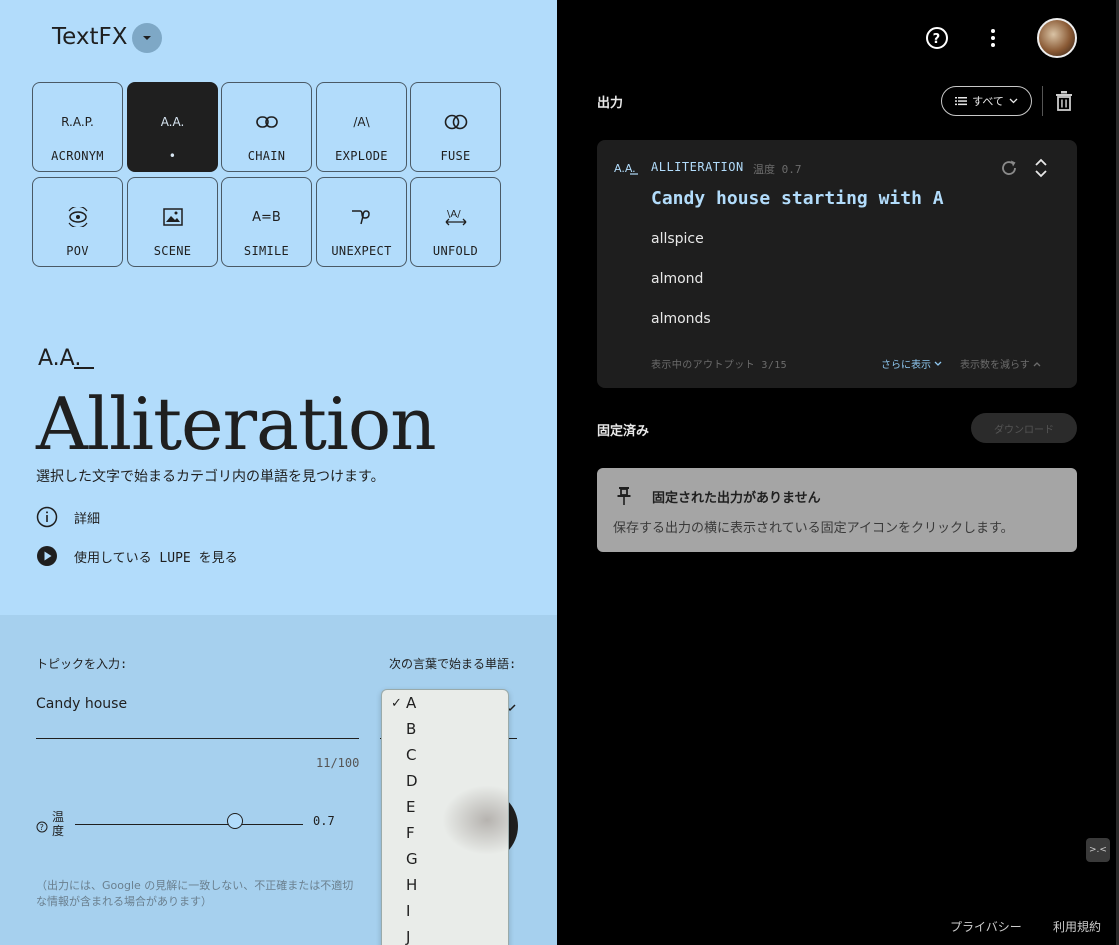 This screenshot has width=1119, height=945. I want to click on letter-dropdown-list: ✓ A B C D E F G H I J, so click(445, 817).